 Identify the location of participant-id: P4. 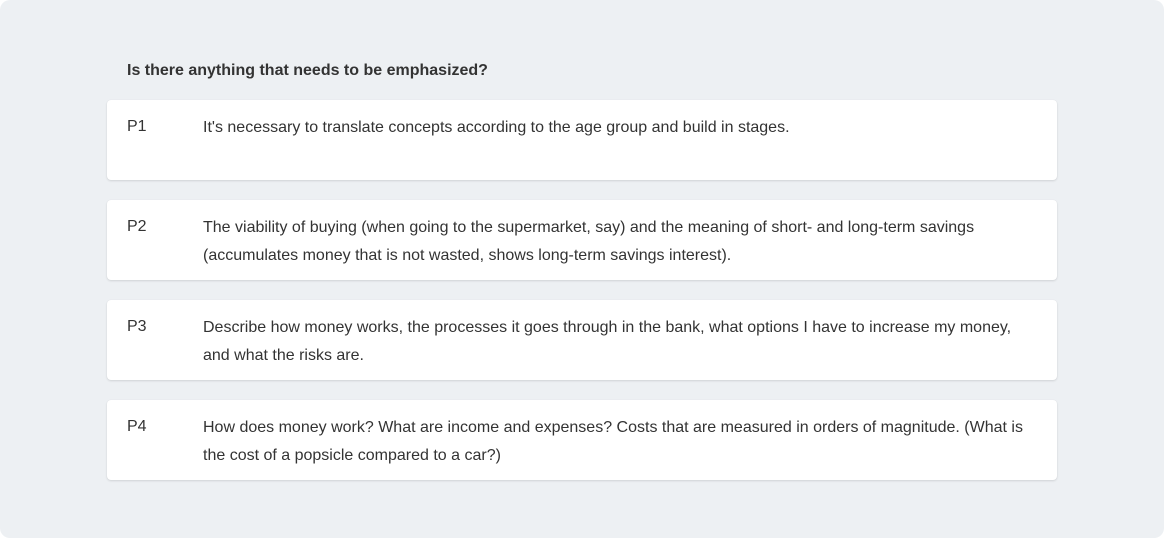
(137, 426).